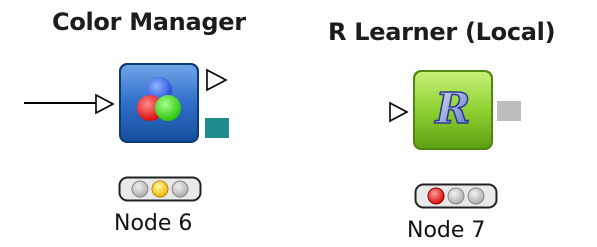 This screenshot has width=597, height=247. I want to click on node-label: Node 6, so click(153, 223).